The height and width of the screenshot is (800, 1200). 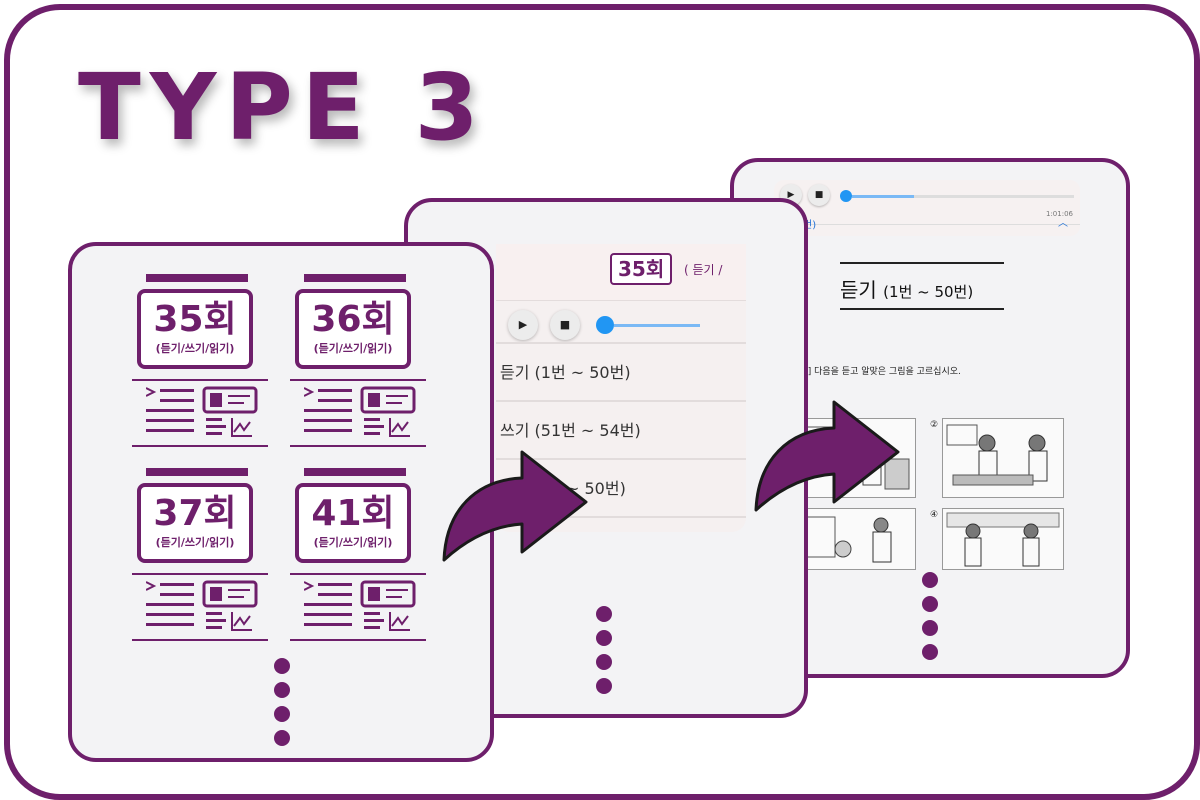 I want to click on section-title-range: (1번 ~ 50번), so click(x=928, y=292).